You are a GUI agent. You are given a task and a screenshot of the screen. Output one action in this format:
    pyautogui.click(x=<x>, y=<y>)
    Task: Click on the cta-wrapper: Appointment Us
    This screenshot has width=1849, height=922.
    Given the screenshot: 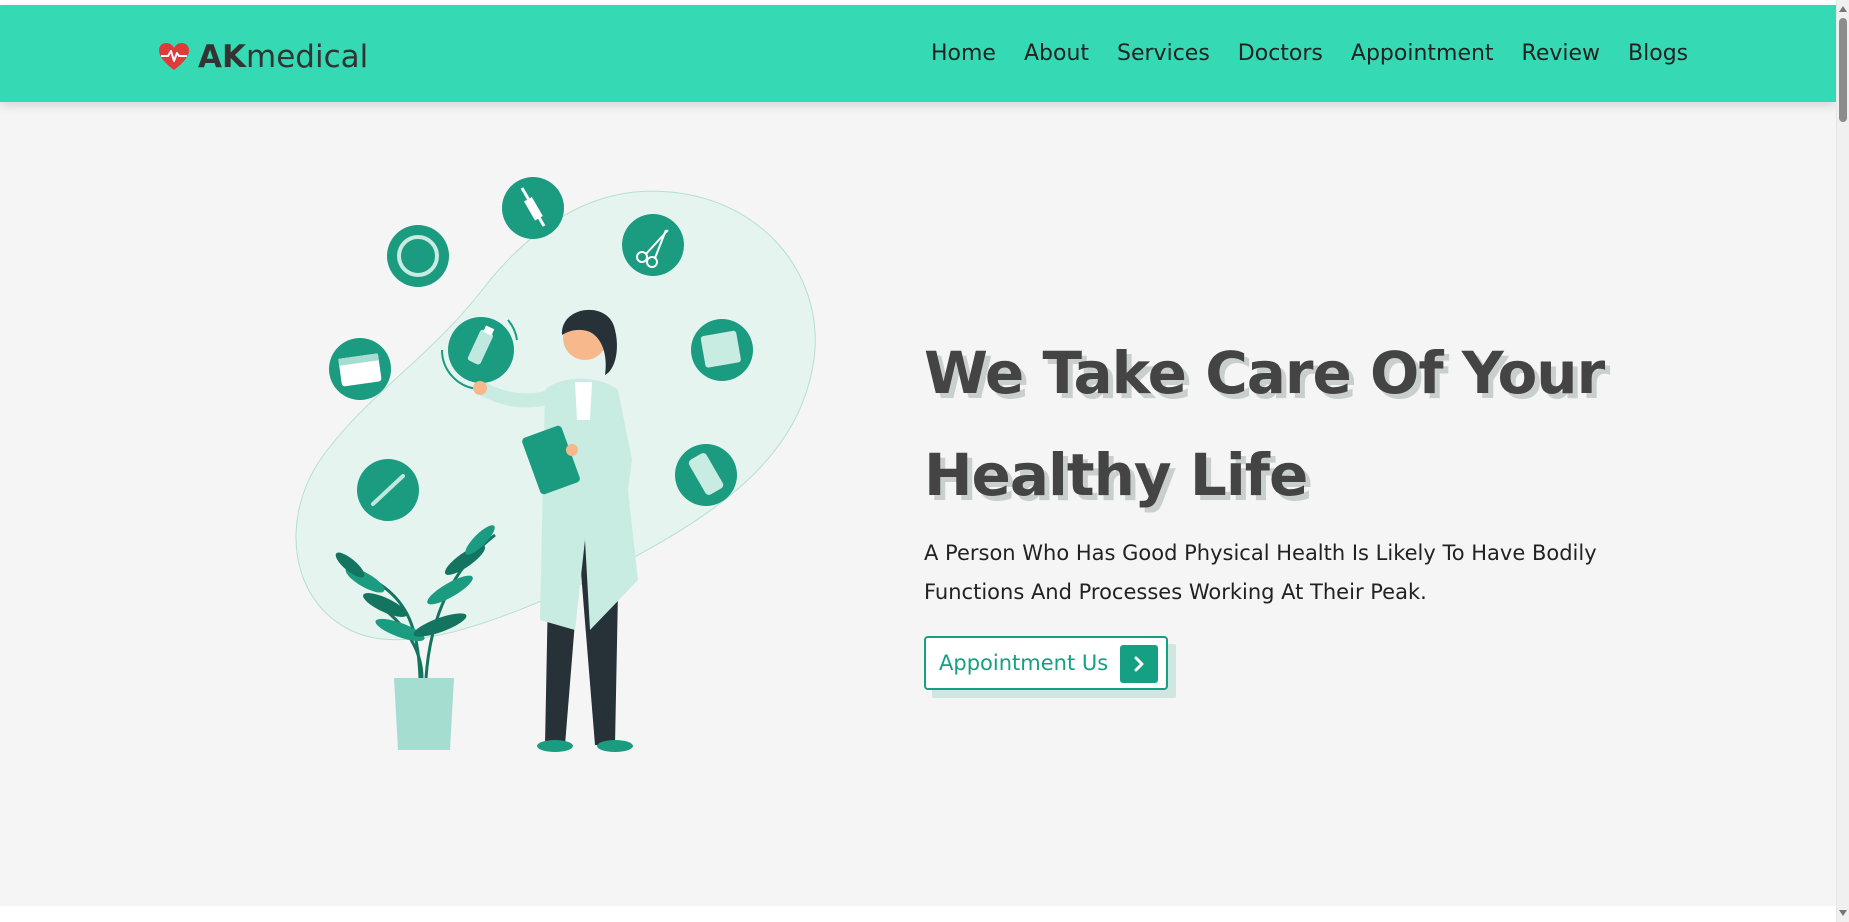 What is the action you would take?
    pyautogui.click(x=1050, y=667)
    